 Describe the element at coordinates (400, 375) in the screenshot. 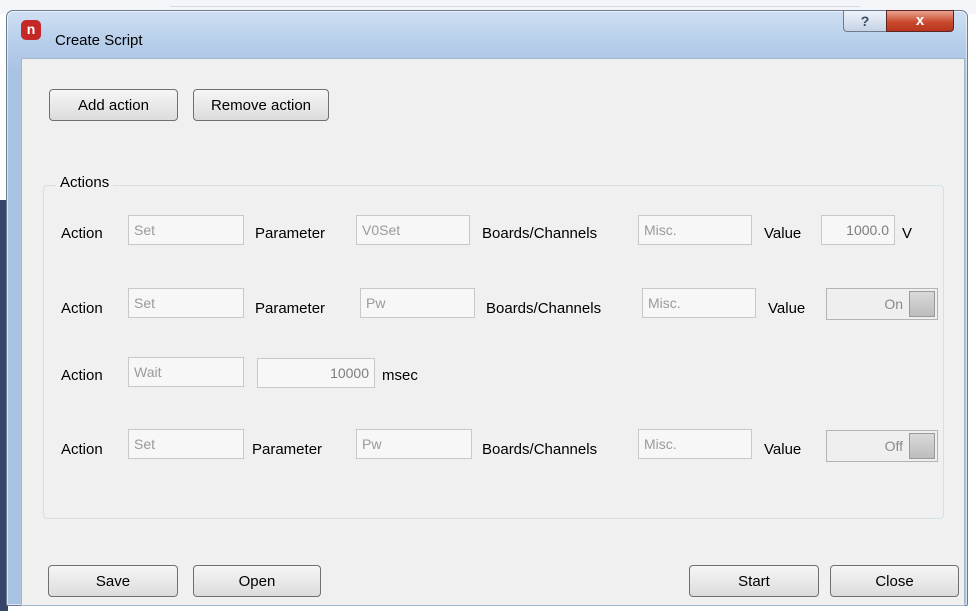

I see `wait-unit-label: msec` at that location.